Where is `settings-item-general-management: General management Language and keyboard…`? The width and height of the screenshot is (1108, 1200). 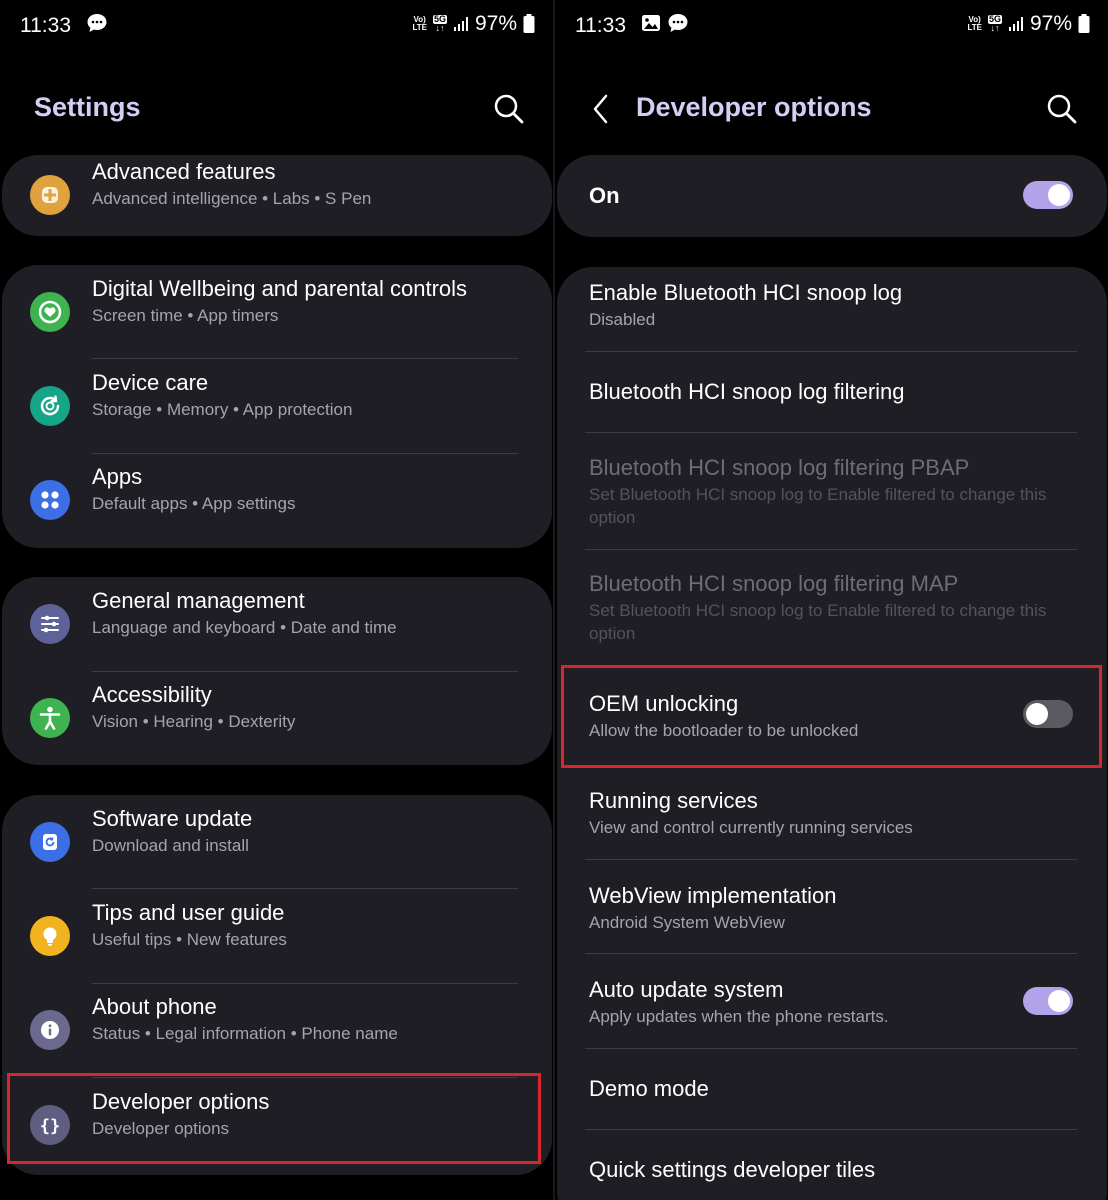 settings-item-general-management: General management Language and keyboard… is located at coordinates (277, 625).